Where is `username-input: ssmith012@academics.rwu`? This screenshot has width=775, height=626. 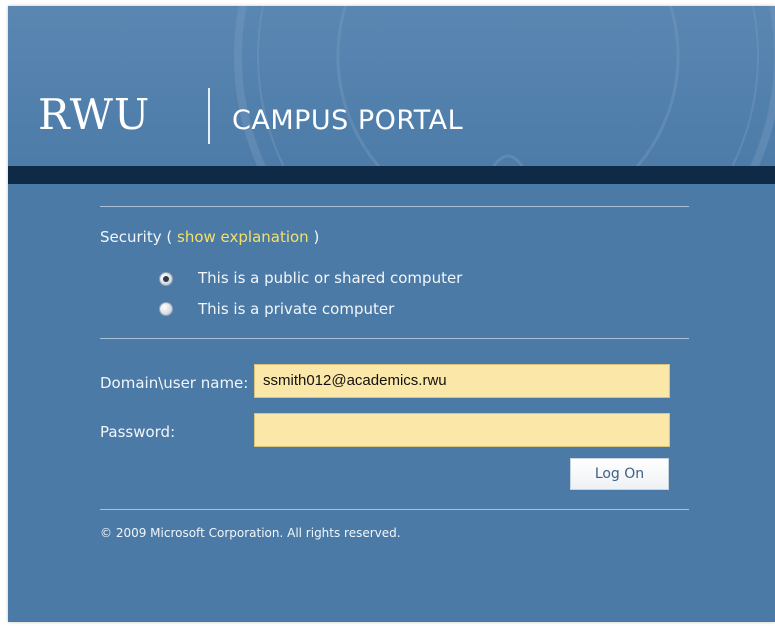 username-input: ssmith012@academics.rwu is located at coordinates (462, 381).